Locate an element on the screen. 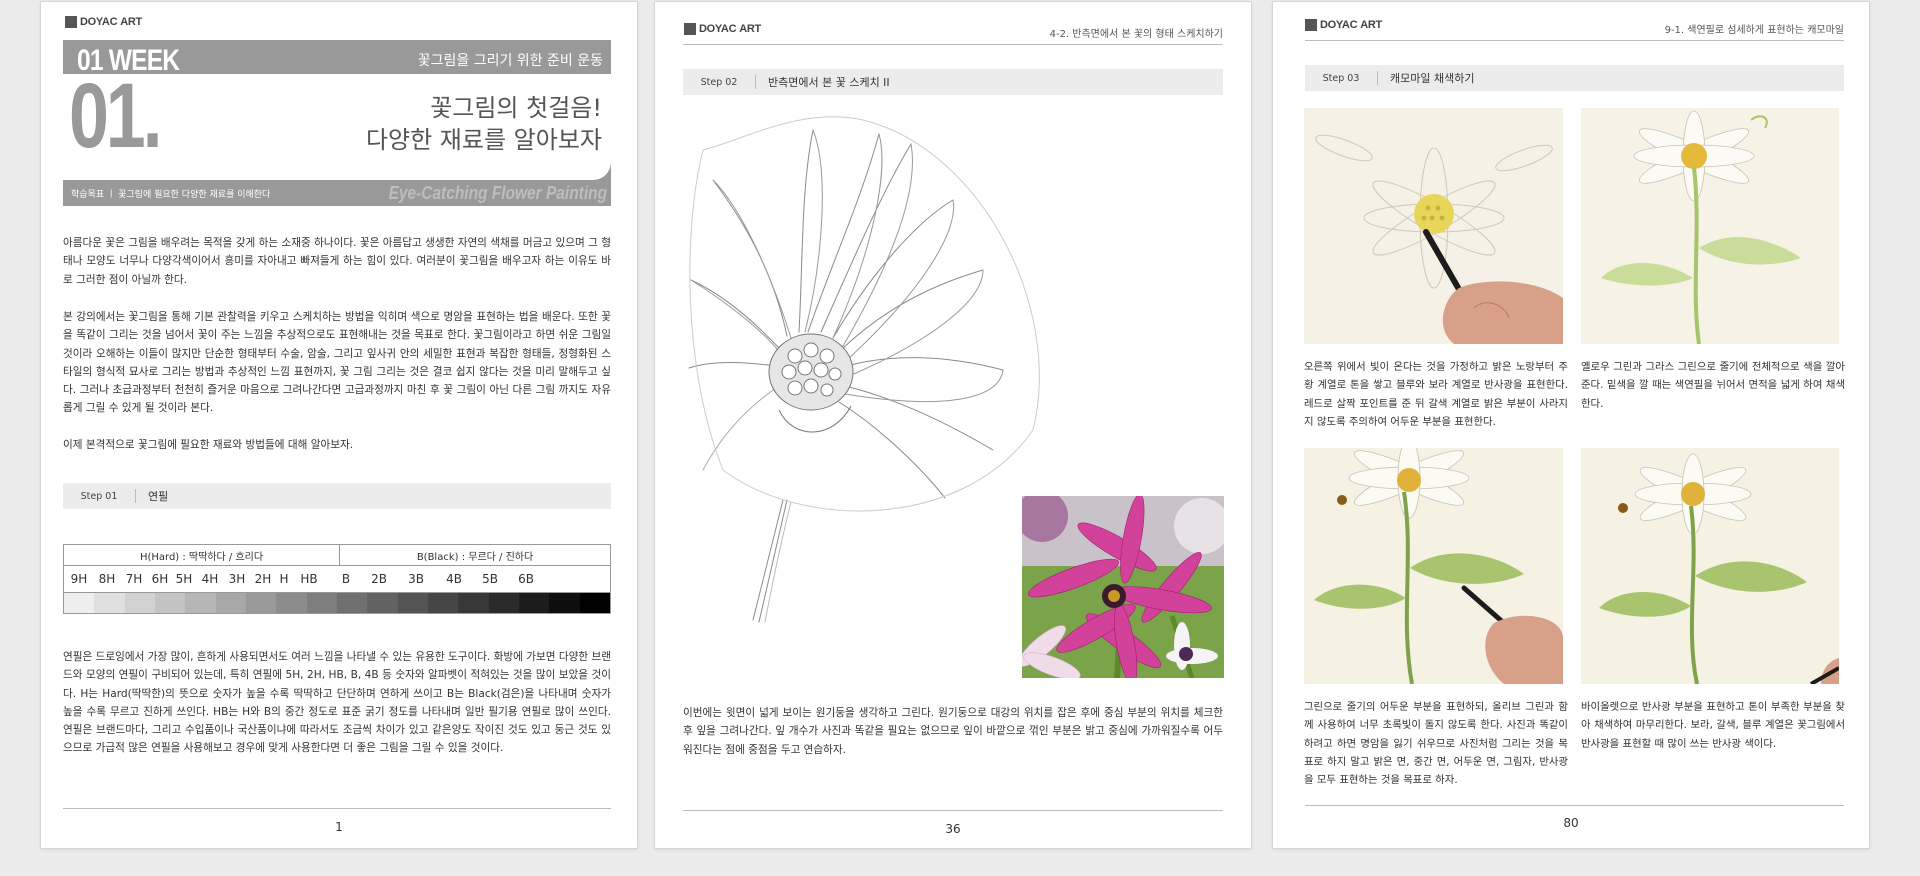 This screenshot has width=1920, height=876. grade-label: 4H is located at coordinates (210, 579).